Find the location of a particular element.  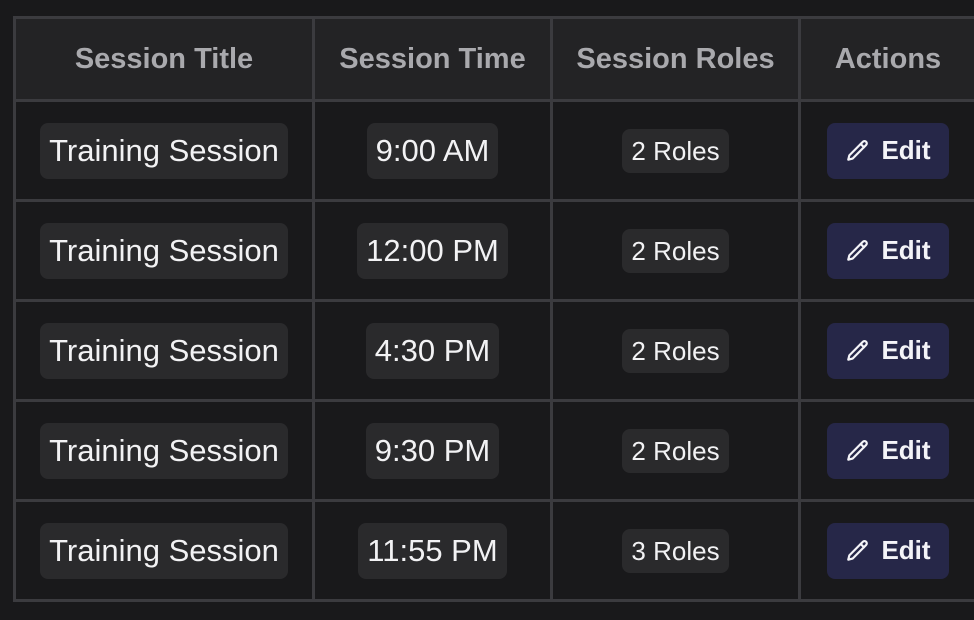

header-session-roles: Session Roles is located at coordinates (675, 59).